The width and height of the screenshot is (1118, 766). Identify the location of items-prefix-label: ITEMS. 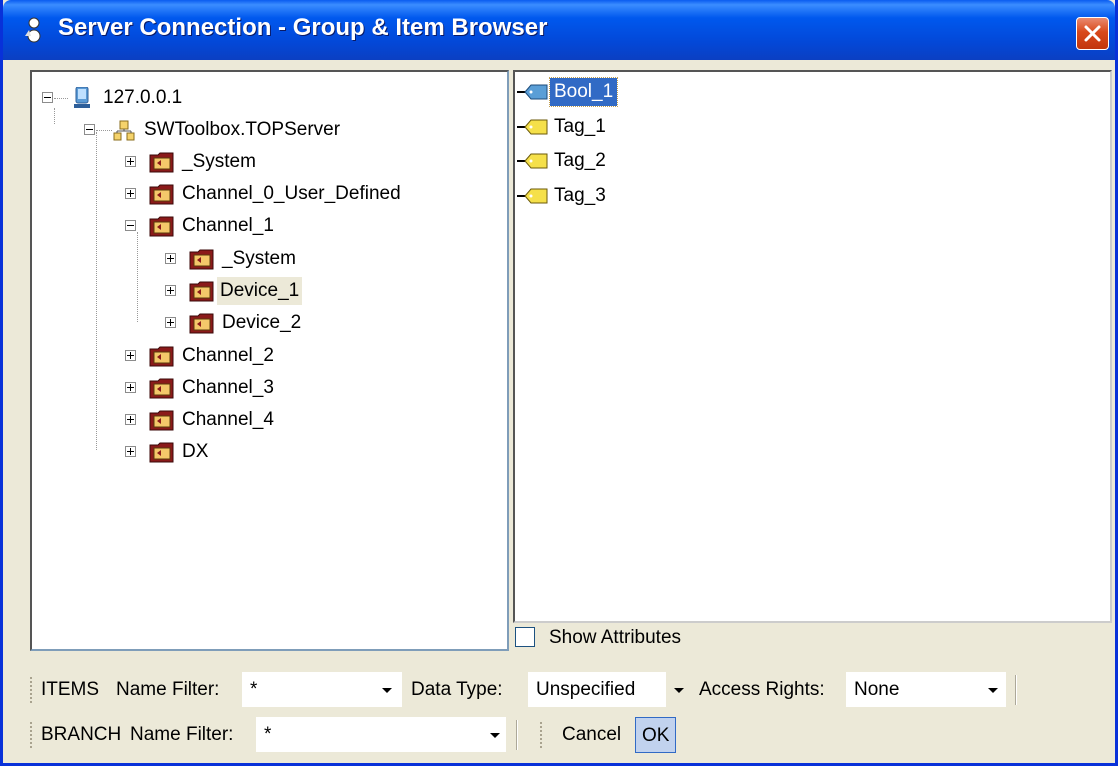
(70, 689).